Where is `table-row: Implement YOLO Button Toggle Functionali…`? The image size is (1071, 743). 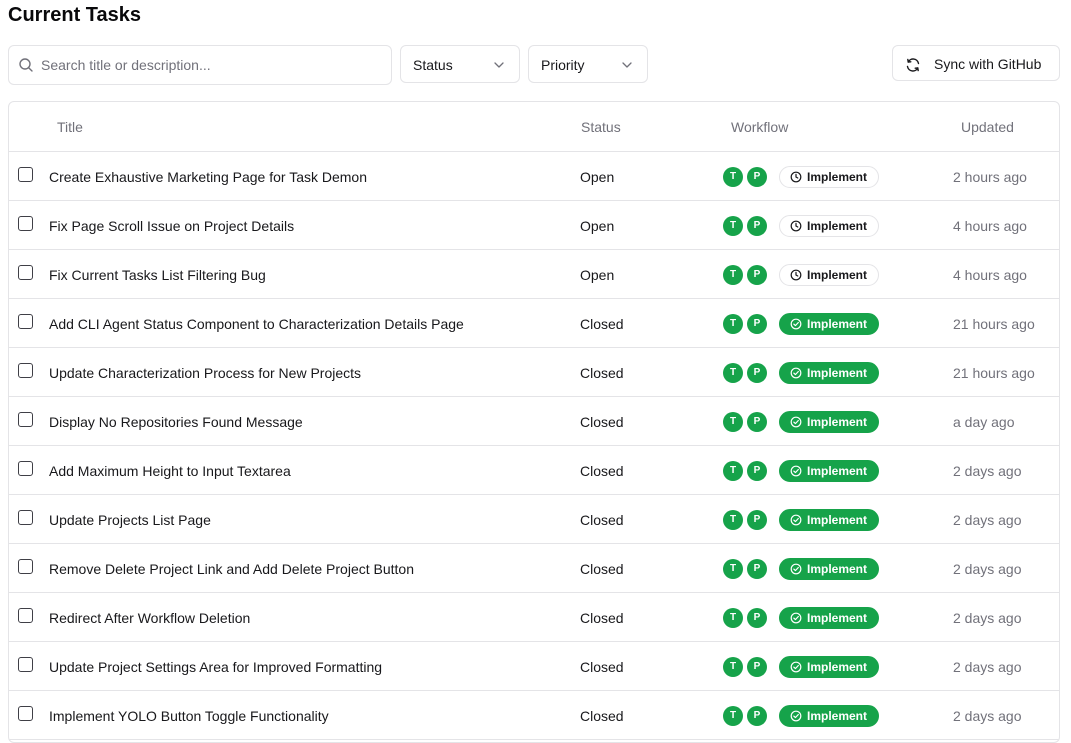 table-row: Implement YOLO Button Toggle Functionali… is located at coordinates (534, 715).